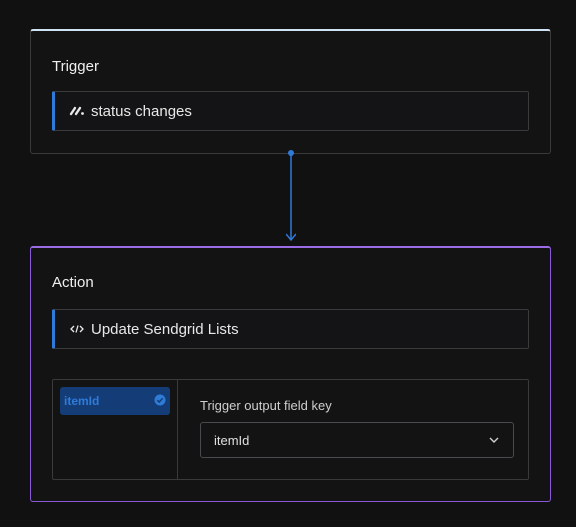 The height and width of the screenshot is (527, 576). What do you see at coordinates (232, 440) in the screenshot?
I see `field-key-value: itemId` at bounding box center [232, 440].